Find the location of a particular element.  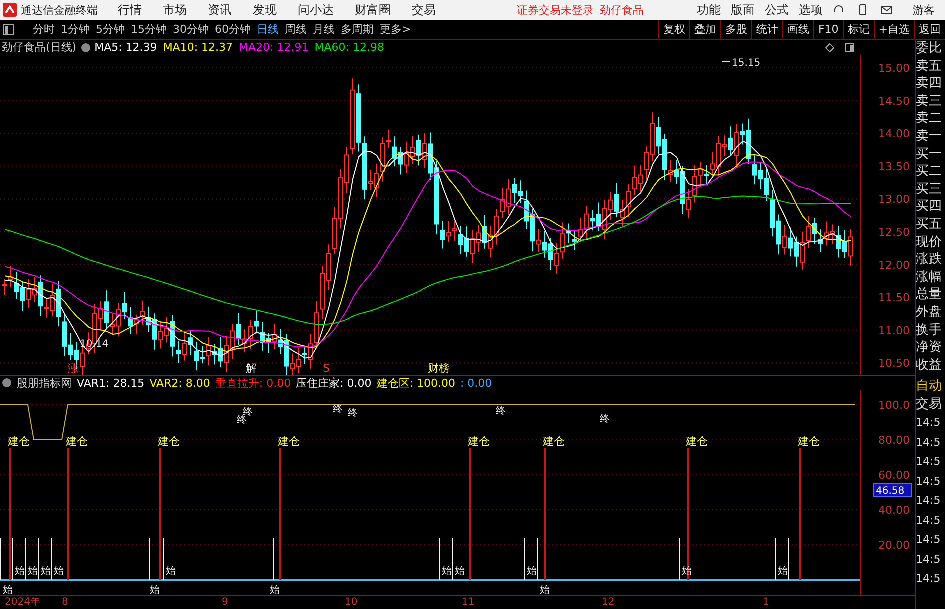

mail-icon is located at coordinates (887, 10).